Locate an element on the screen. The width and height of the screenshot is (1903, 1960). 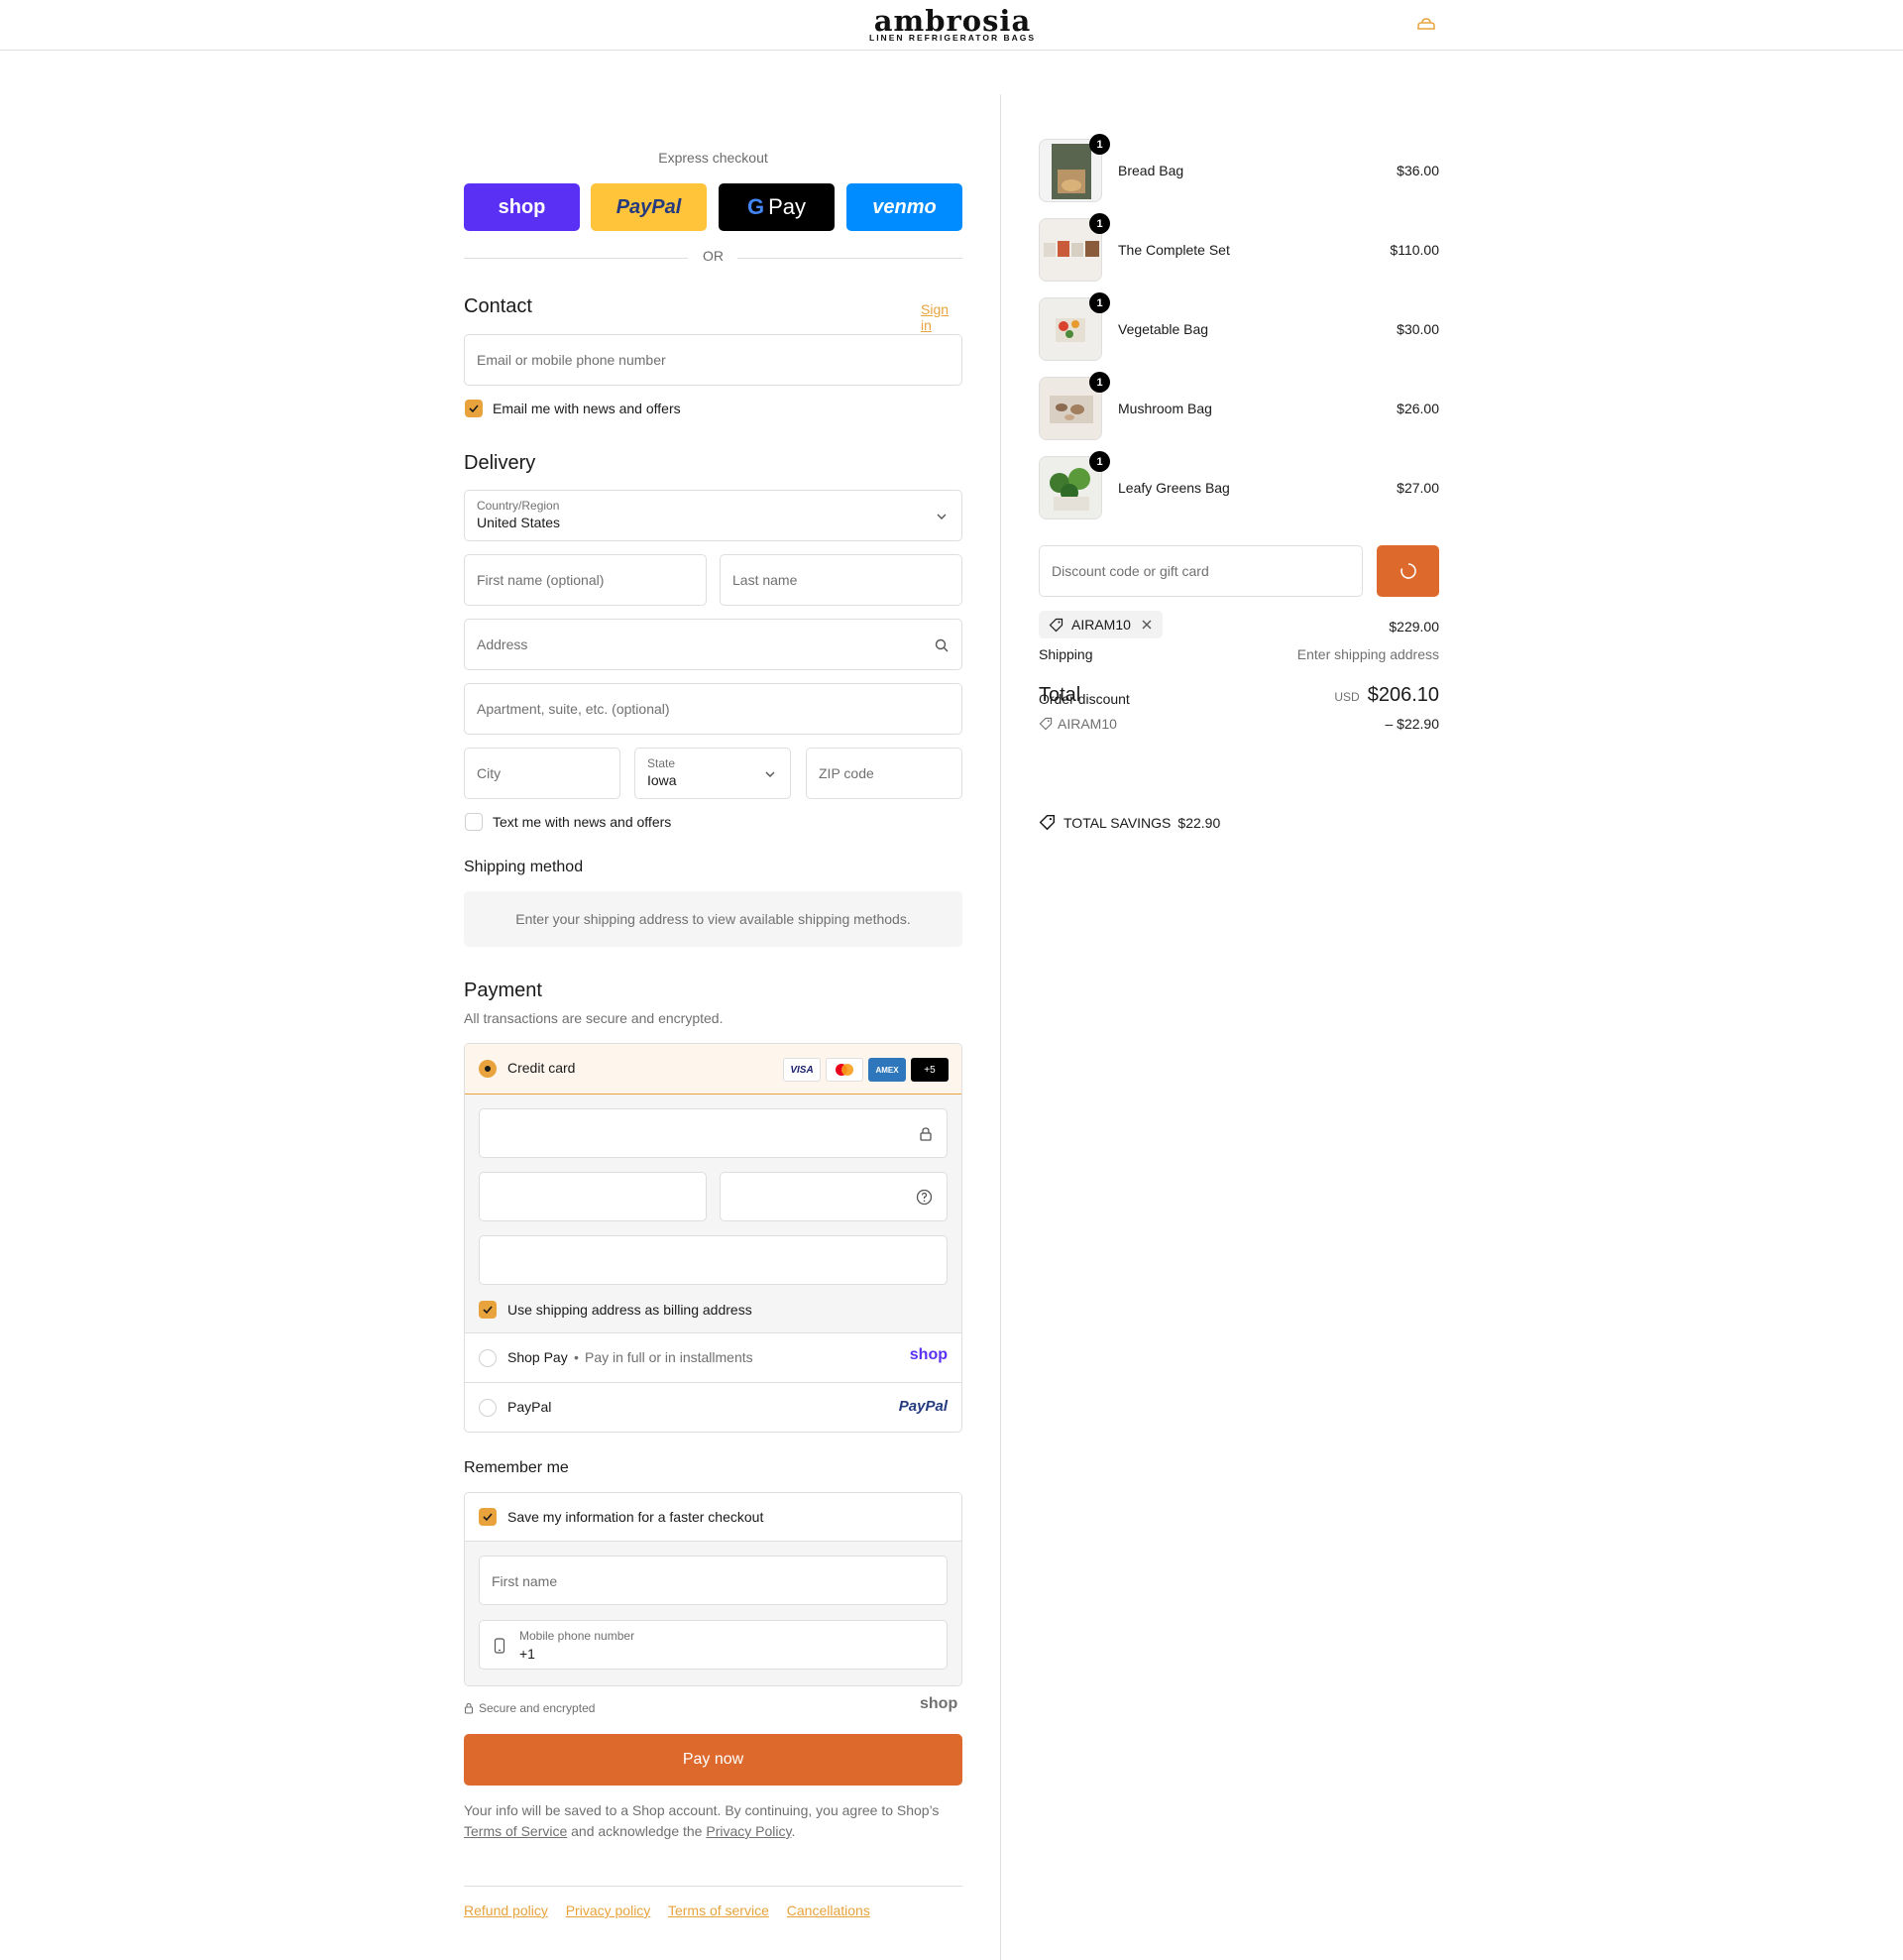
apartment-field: Apartment, suite, etc. (optional) is located at coordinates (713, 709).